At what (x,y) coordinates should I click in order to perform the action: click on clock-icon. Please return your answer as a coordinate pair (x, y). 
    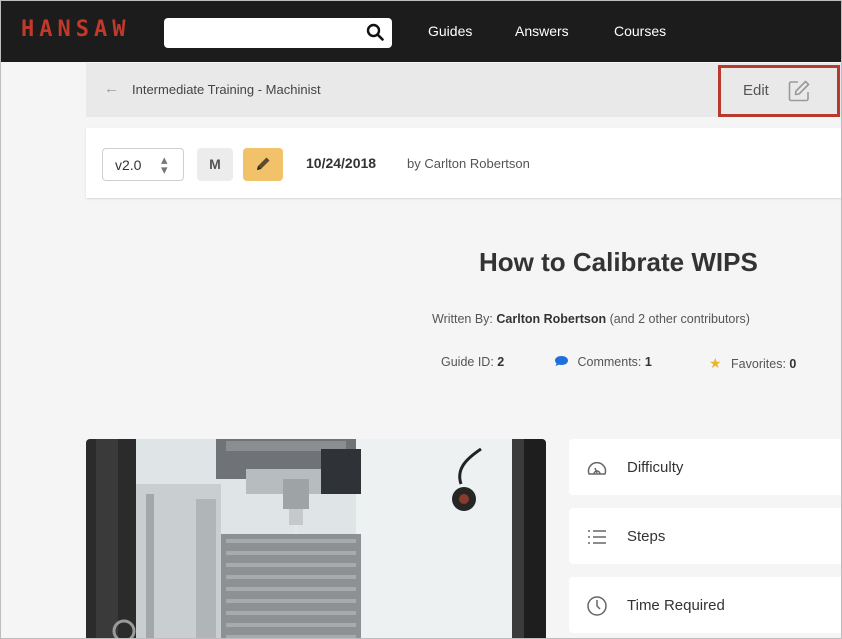
    Looking at the image, I should click on (597, 606).